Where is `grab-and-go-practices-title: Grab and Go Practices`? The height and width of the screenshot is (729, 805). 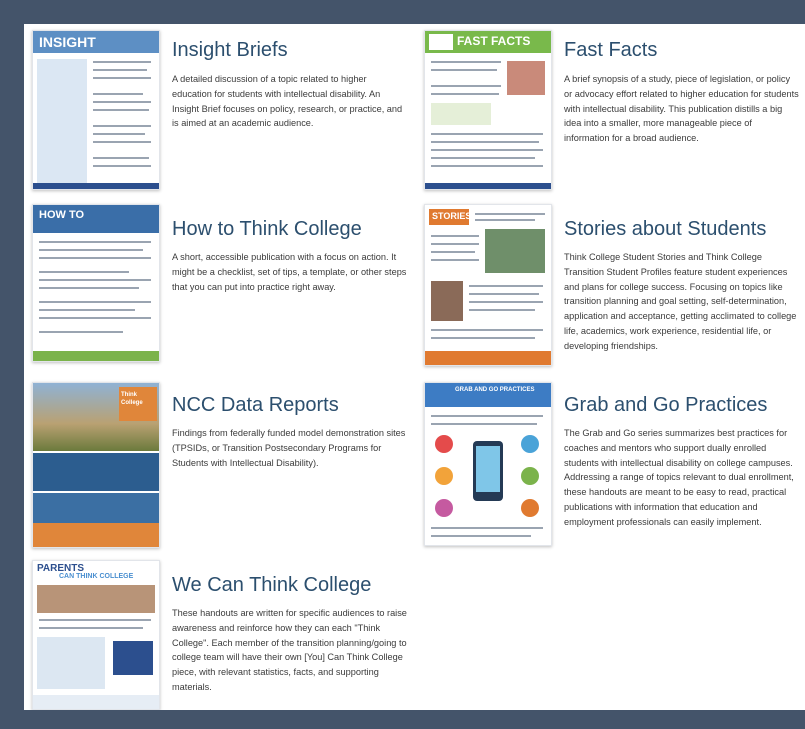 grab-and-go-practices-title: Grab and Go Practices is located at coordinates (665, 405).